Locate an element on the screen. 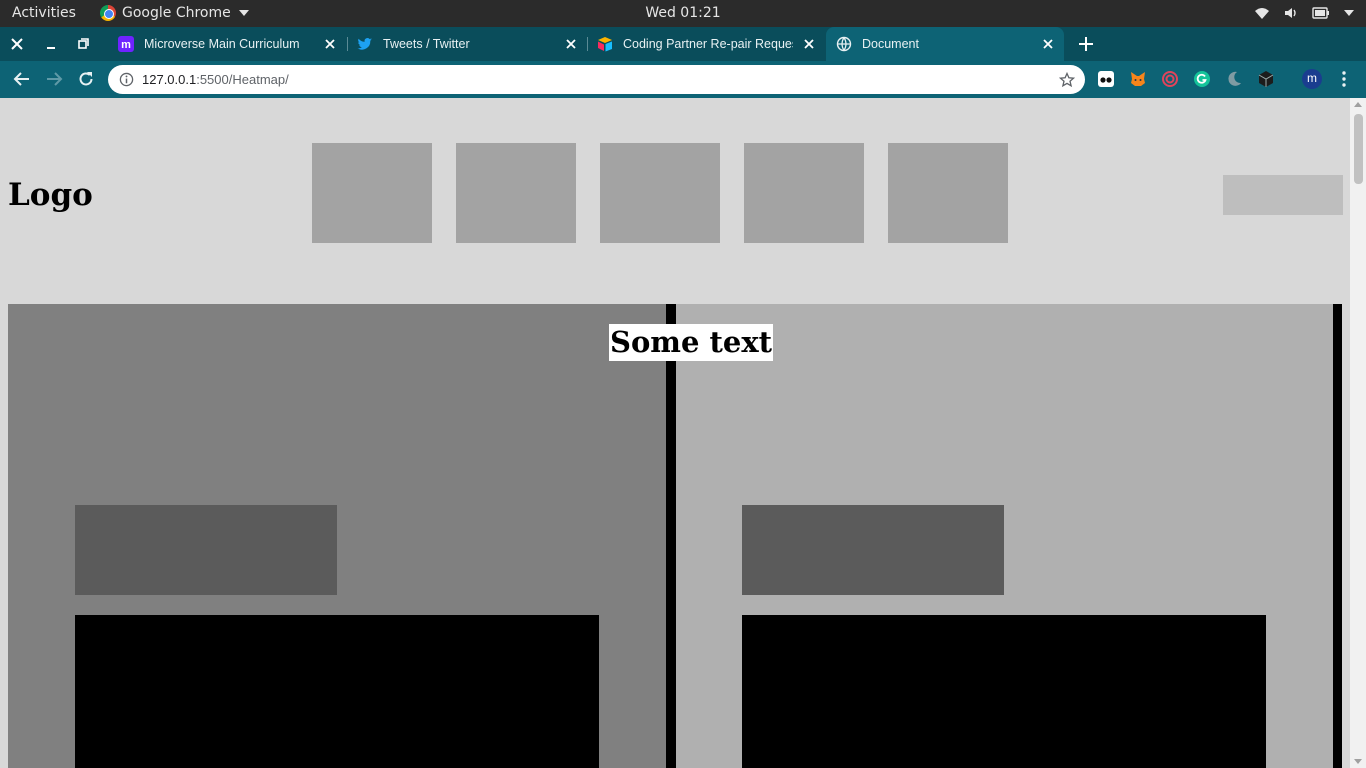 This screenshot has height=768, width=1366. info-icon is located at coordinates (126, 79).